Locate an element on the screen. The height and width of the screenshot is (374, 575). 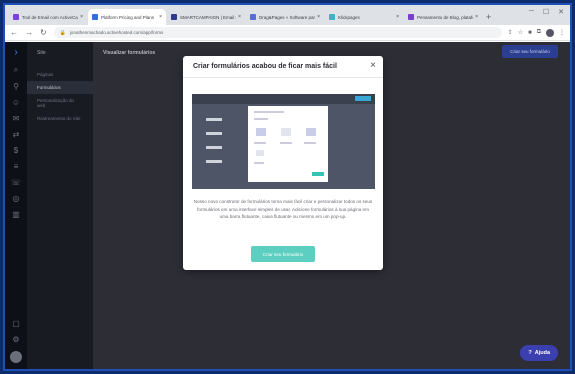
browser-tab: Platform Pricing and Plans × is located at coordinates (127, 17).